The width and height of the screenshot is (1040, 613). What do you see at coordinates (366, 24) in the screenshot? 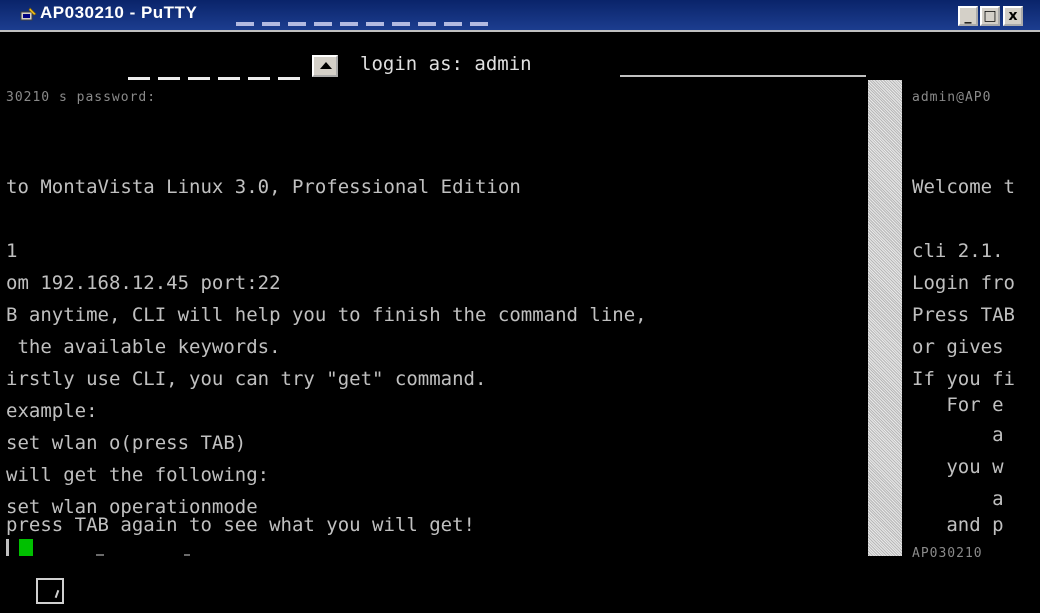
I see `title-artifact` at bounding box center [366, 24].